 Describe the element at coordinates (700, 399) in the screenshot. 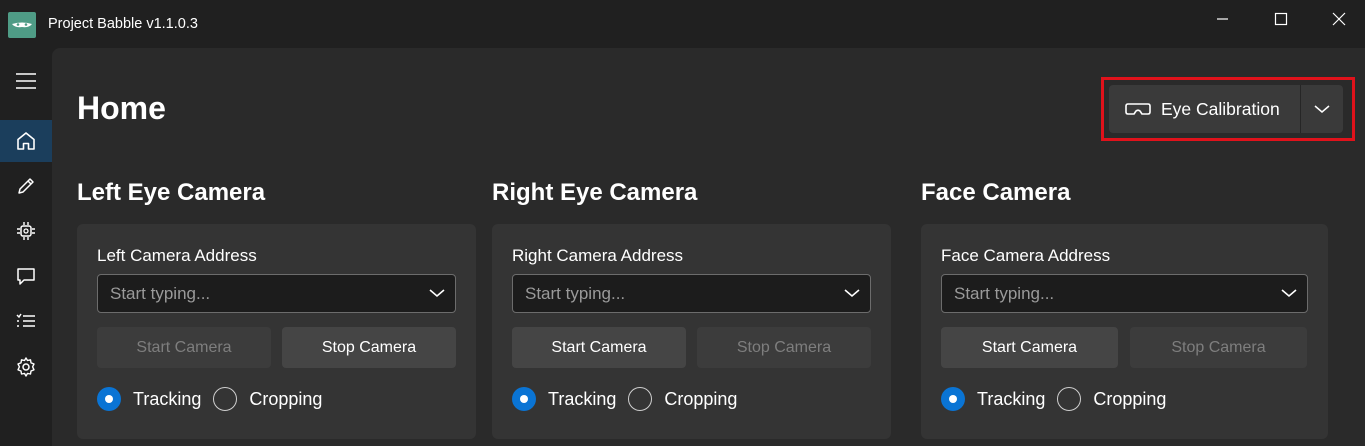

I see `right-cropping-label: Cropping` at that location.